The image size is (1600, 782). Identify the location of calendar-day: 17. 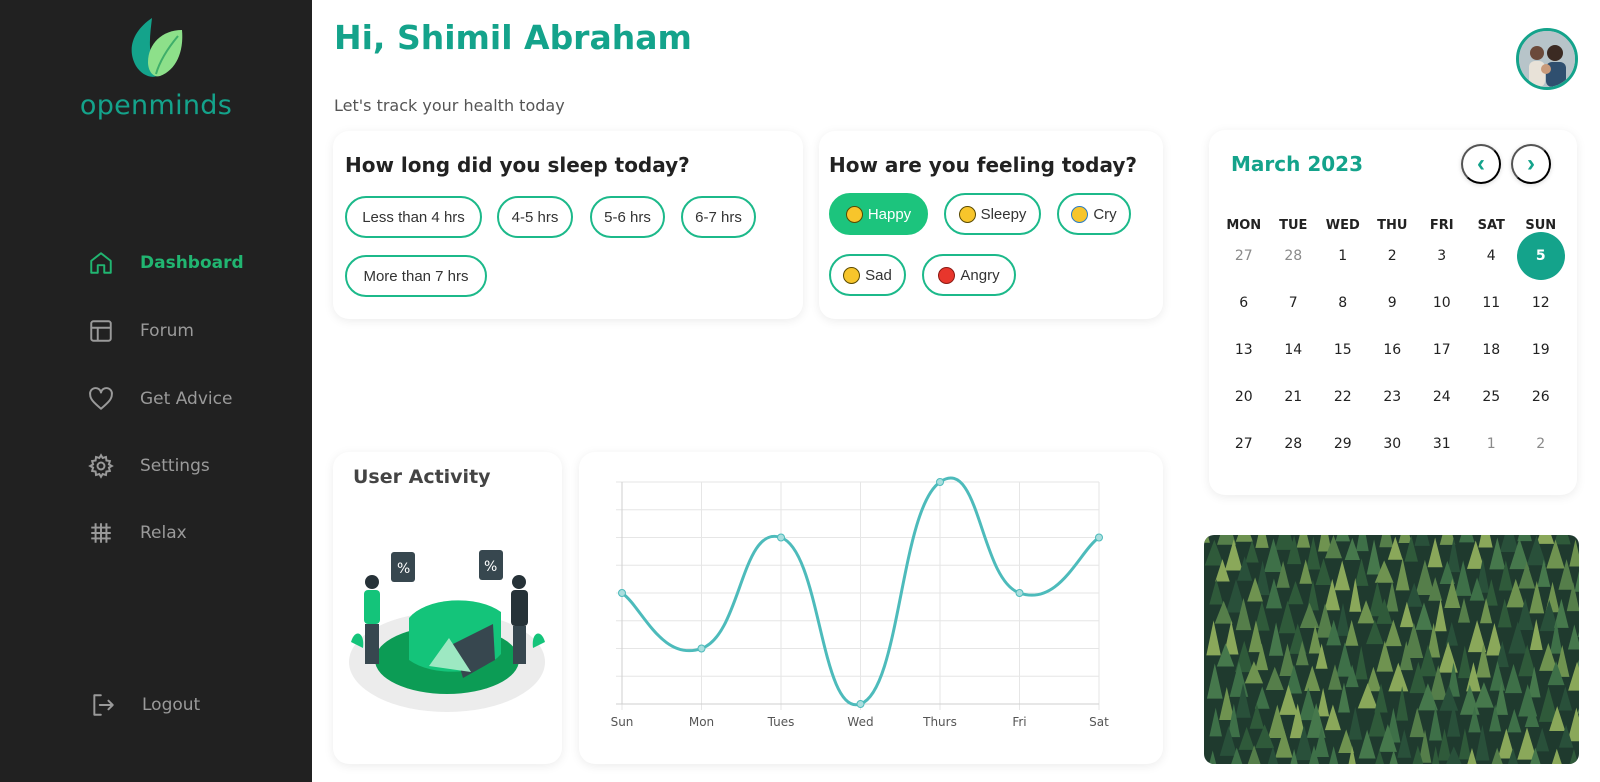
(1442, 349).